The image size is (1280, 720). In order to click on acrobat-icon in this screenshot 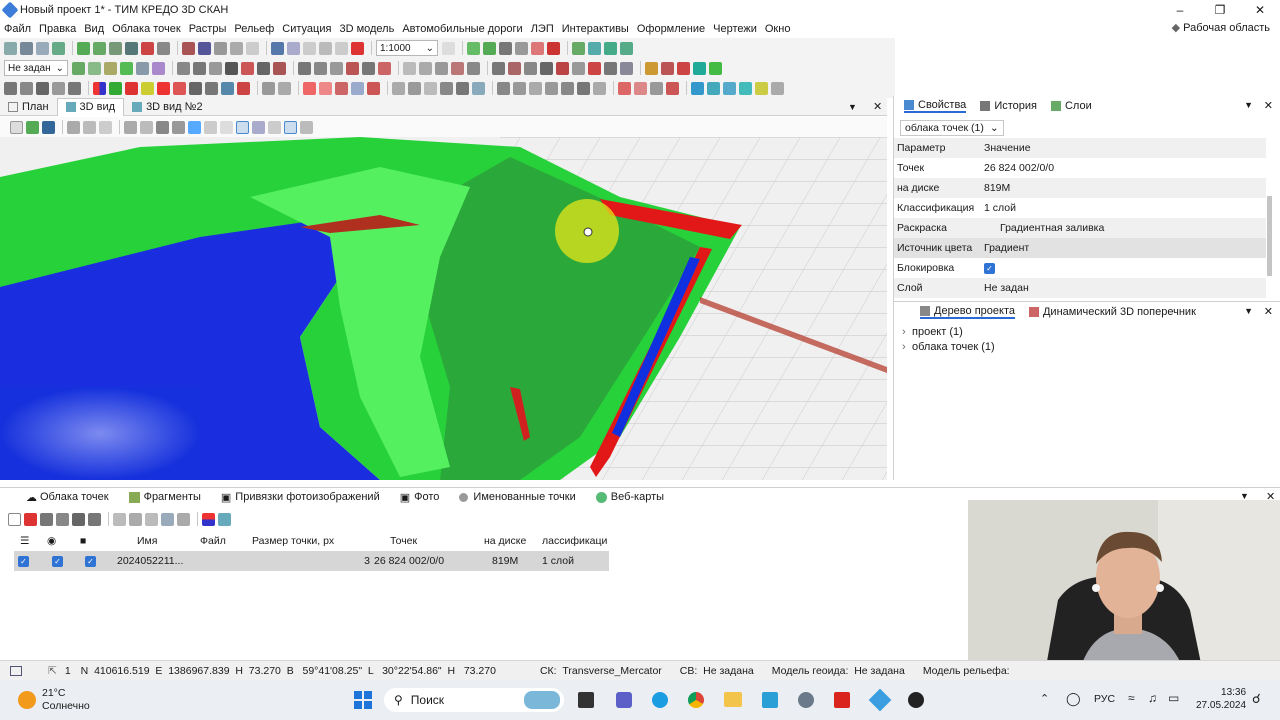, I will do `click(842, 700)`.